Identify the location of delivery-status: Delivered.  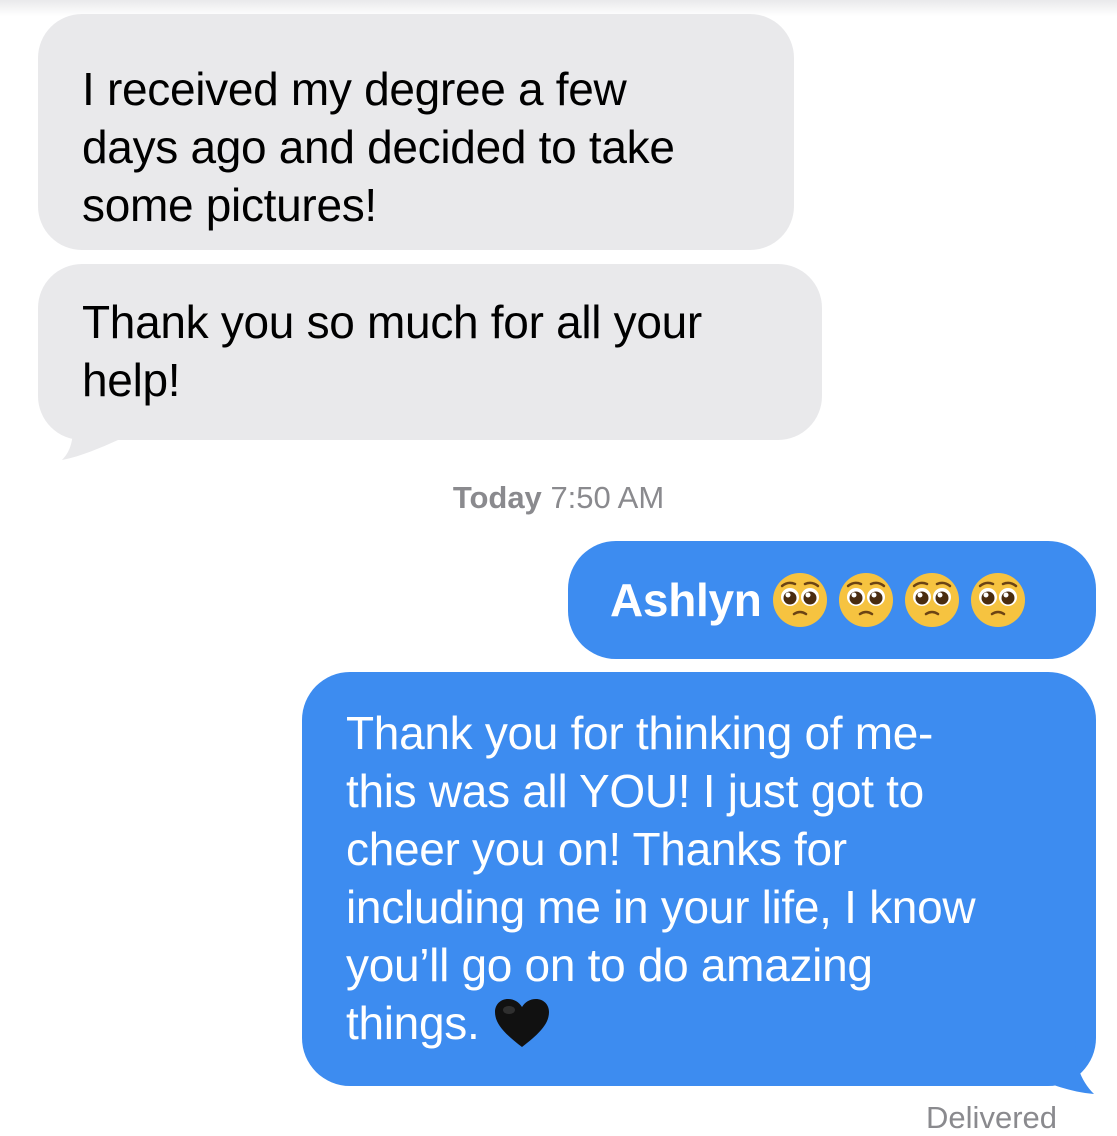
(991, 1117).